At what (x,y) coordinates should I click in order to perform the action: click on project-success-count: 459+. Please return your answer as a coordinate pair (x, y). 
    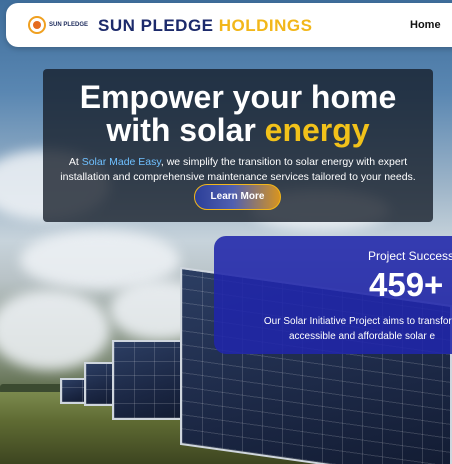
    Looking at the image, I should click on (406, 284).